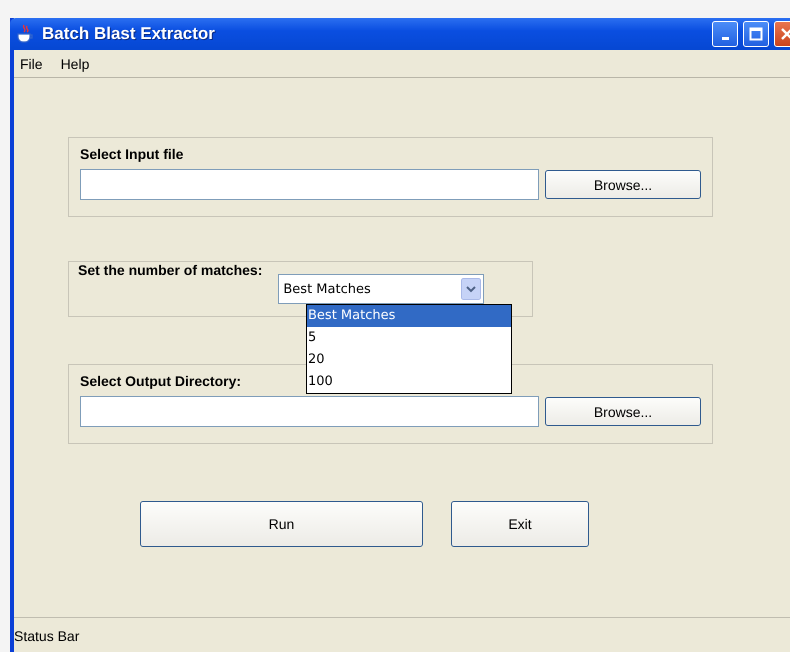  Describe the element at coordinates (381, 289) in the screenshot. I see `matches-dropdown: Best Matches` at that location.